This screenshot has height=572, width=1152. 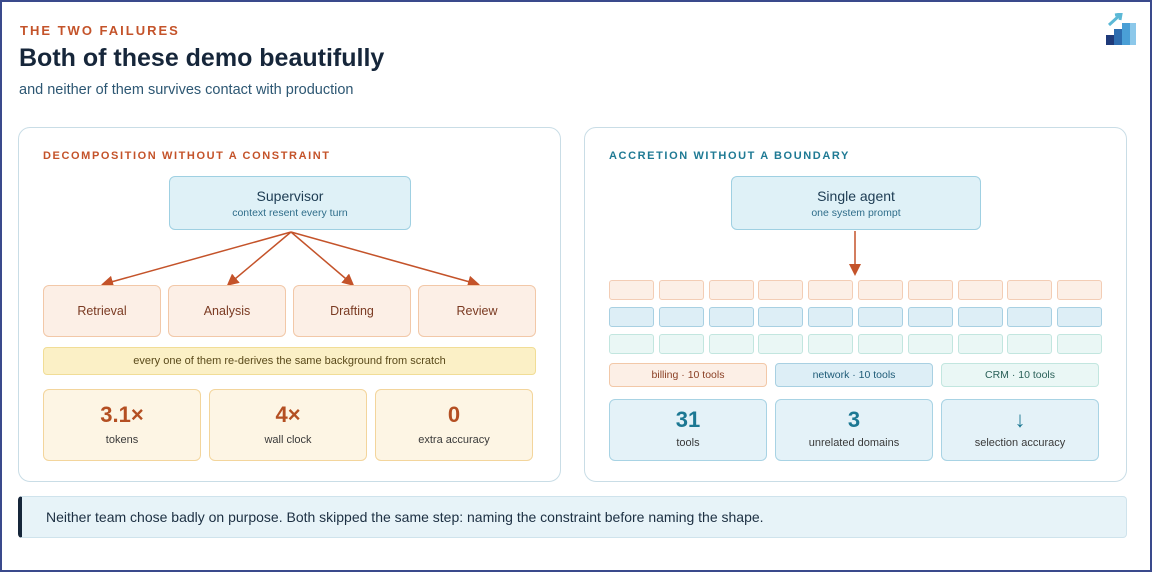 I want to click on node-title: Single agent, so click(x=856, y=196).